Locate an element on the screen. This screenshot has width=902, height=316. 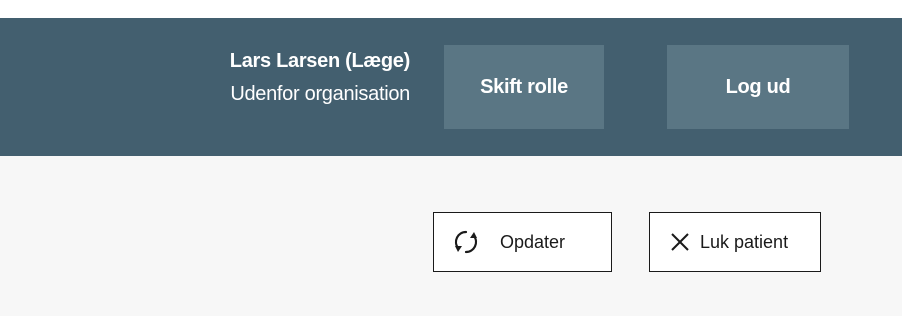
close-icon is located at coordinates (680, 242).